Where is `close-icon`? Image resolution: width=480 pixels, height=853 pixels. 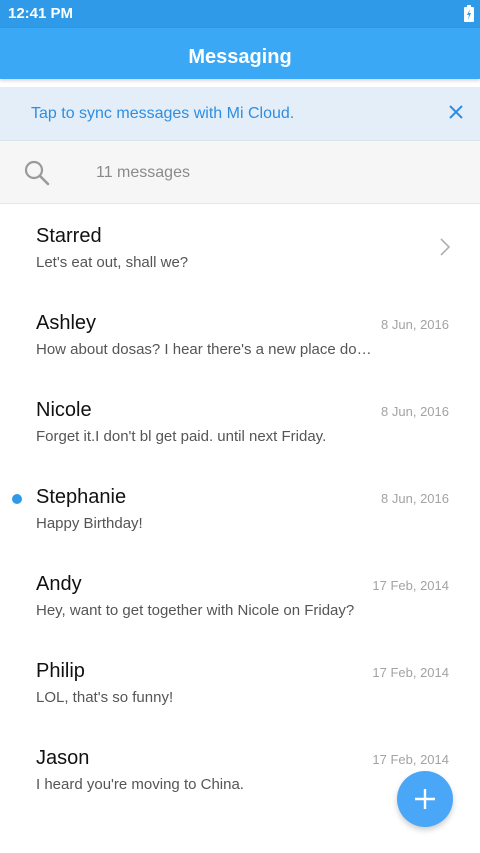 close-icon is located at coordinates (456, 112).